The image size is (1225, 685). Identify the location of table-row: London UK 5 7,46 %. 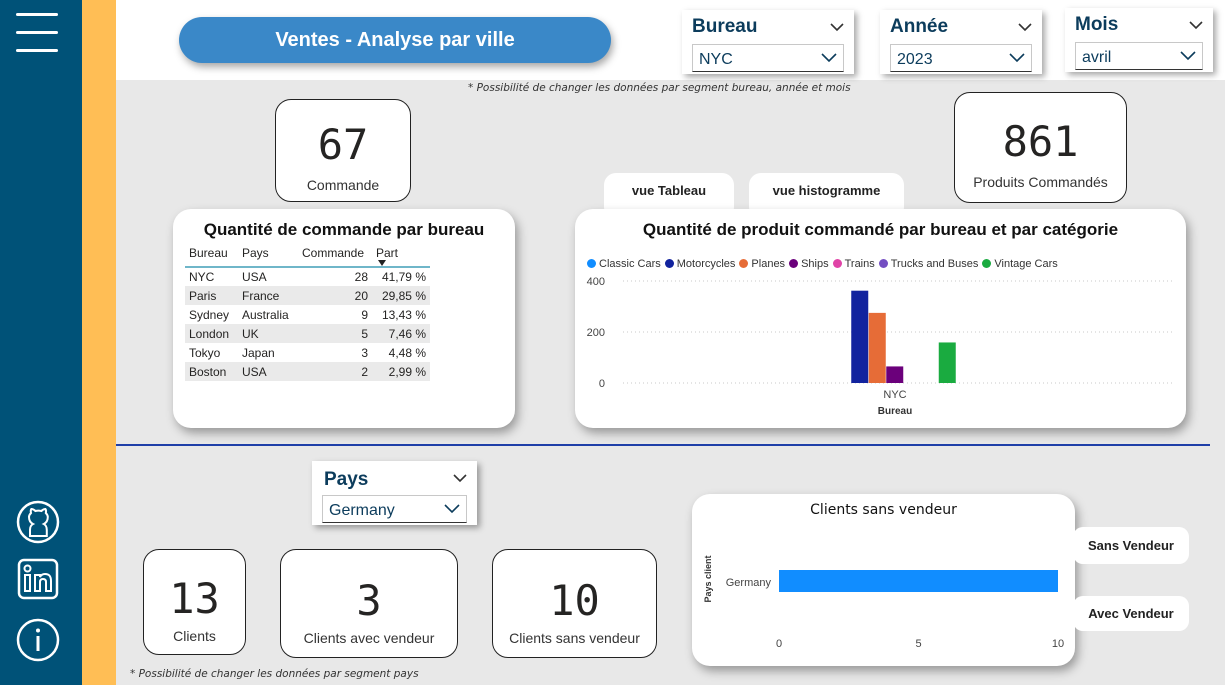
(307, 333).